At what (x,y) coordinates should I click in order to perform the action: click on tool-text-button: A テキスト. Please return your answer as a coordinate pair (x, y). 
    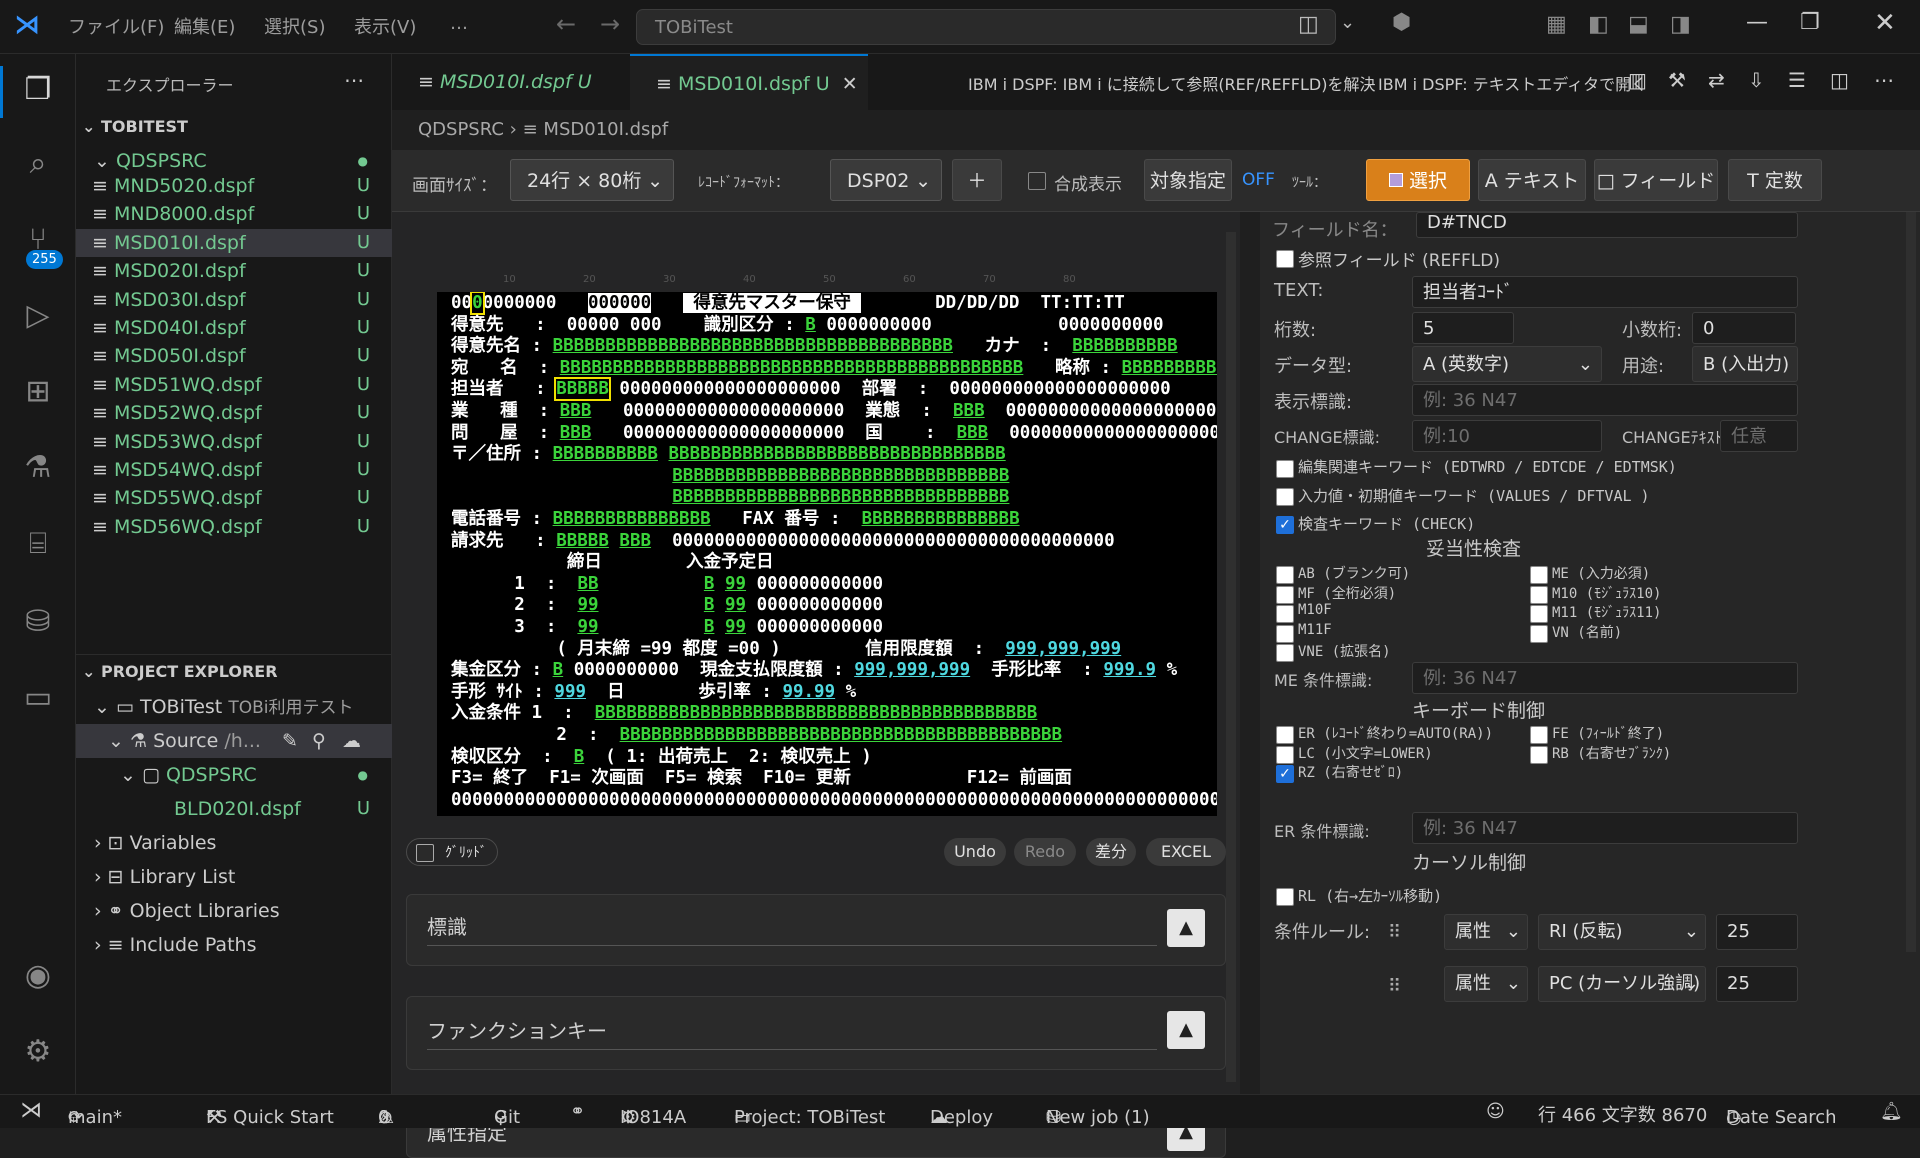
    Looking at the image, I should click on (1532, 180).